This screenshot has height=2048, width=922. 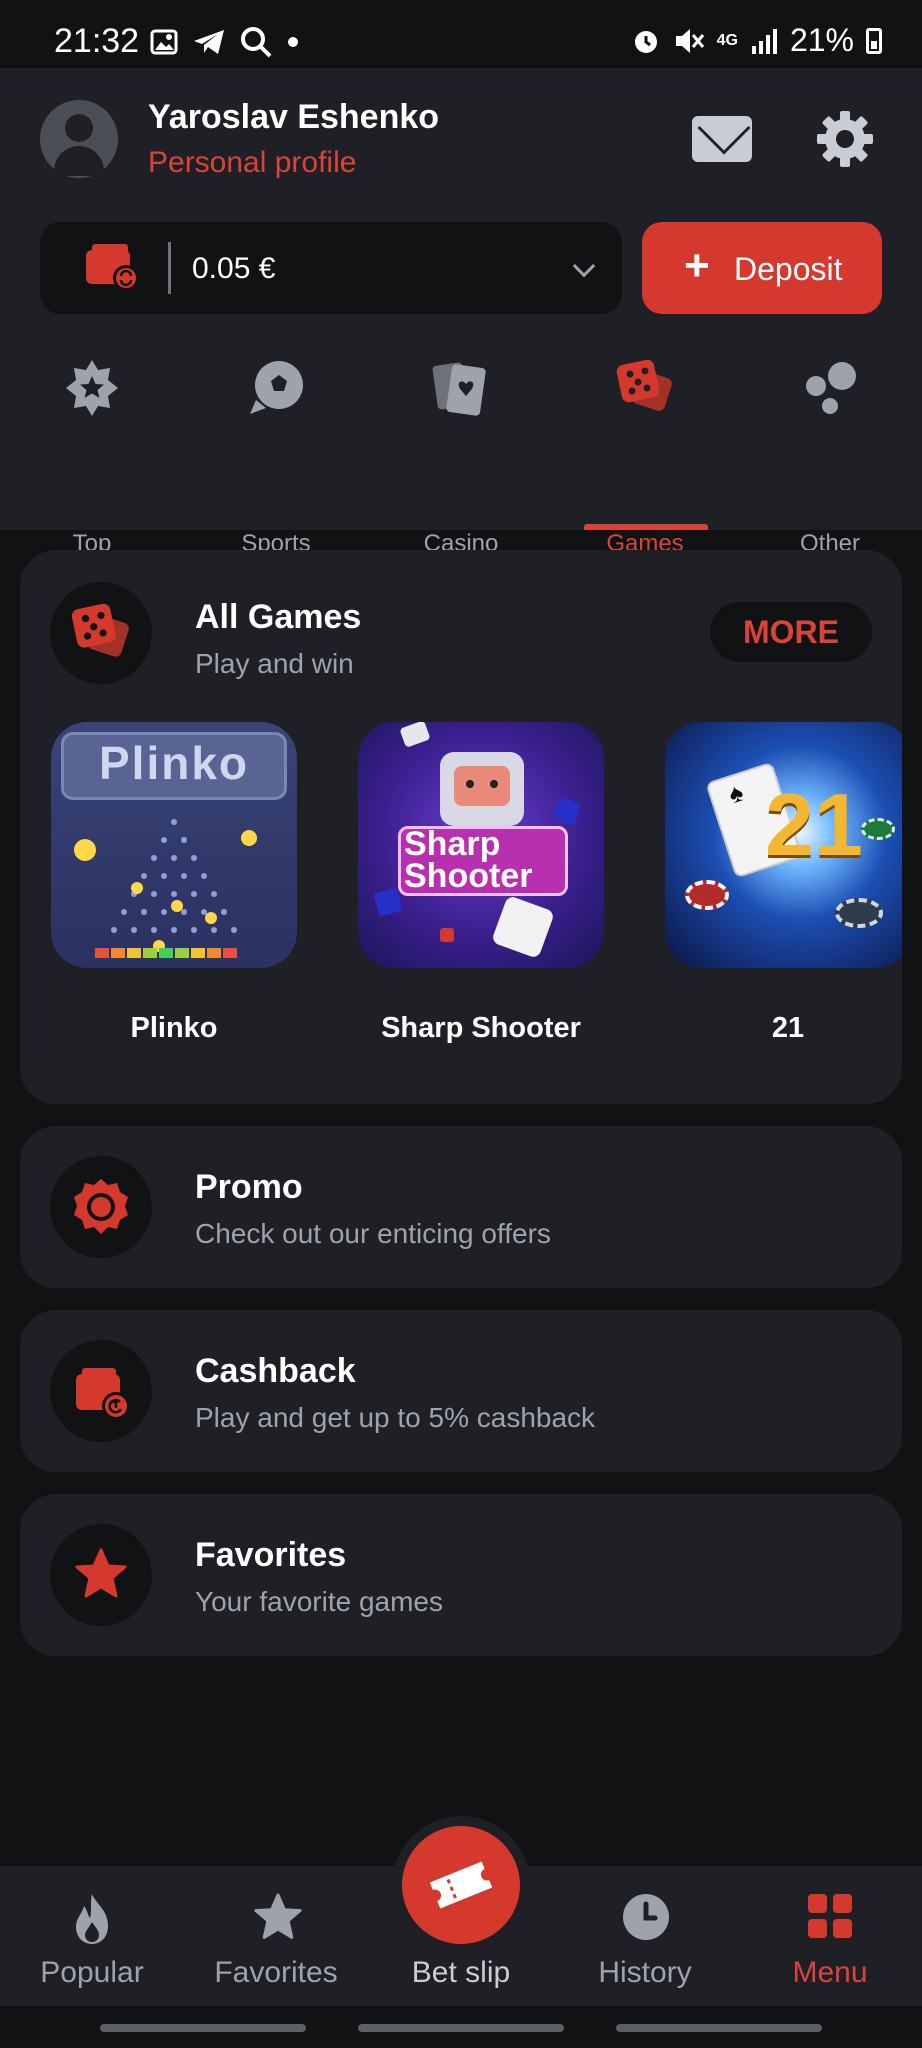 What do you see at coordinates (249, 1187) in the screenshot?
I see `promo-title: Promo` at bounding box center [249, 1187].